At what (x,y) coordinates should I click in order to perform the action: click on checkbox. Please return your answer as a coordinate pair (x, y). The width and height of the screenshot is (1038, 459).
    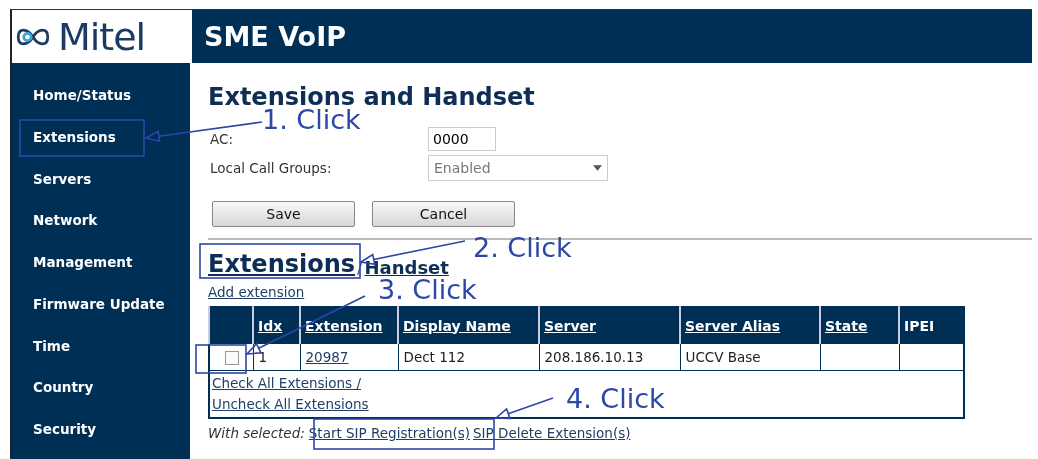
    Looking at the image, I should click on (232, 358).